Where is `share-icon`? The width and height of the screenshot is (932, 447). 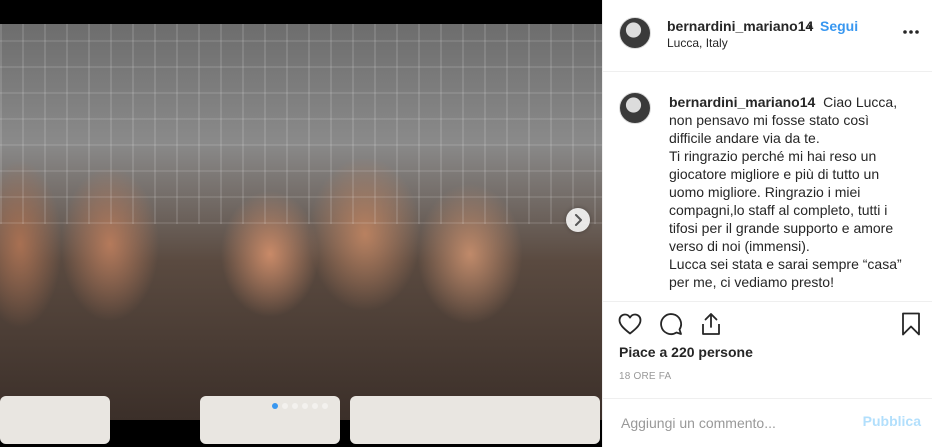
share-icon is located at coordinates (711, 324).